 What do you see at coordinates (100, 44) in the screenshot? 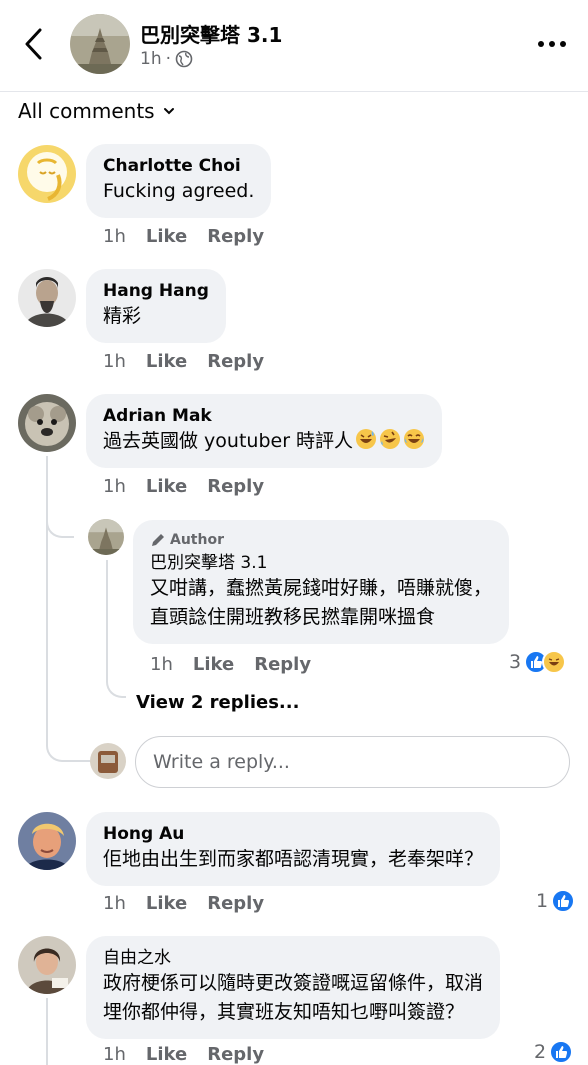
I see `page-avatar` at bounding box center [100, 44].